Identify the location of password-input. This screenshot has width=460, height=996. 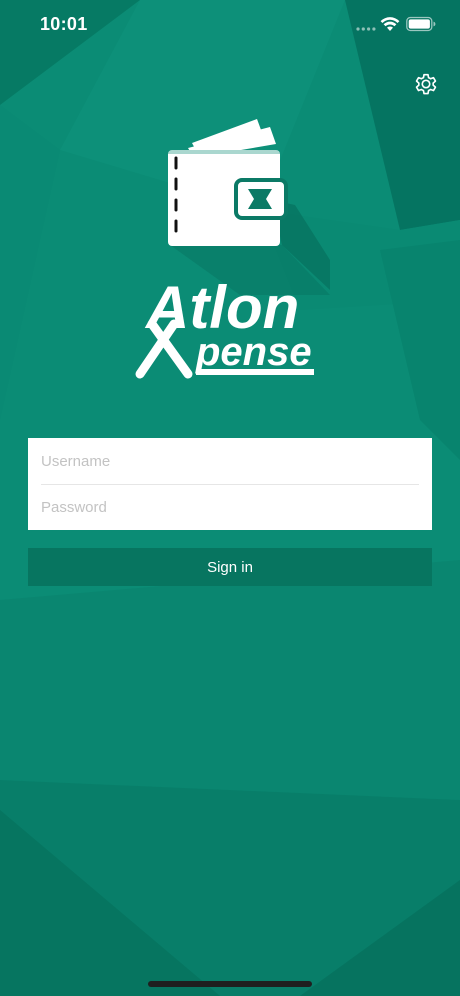
(230, 507).